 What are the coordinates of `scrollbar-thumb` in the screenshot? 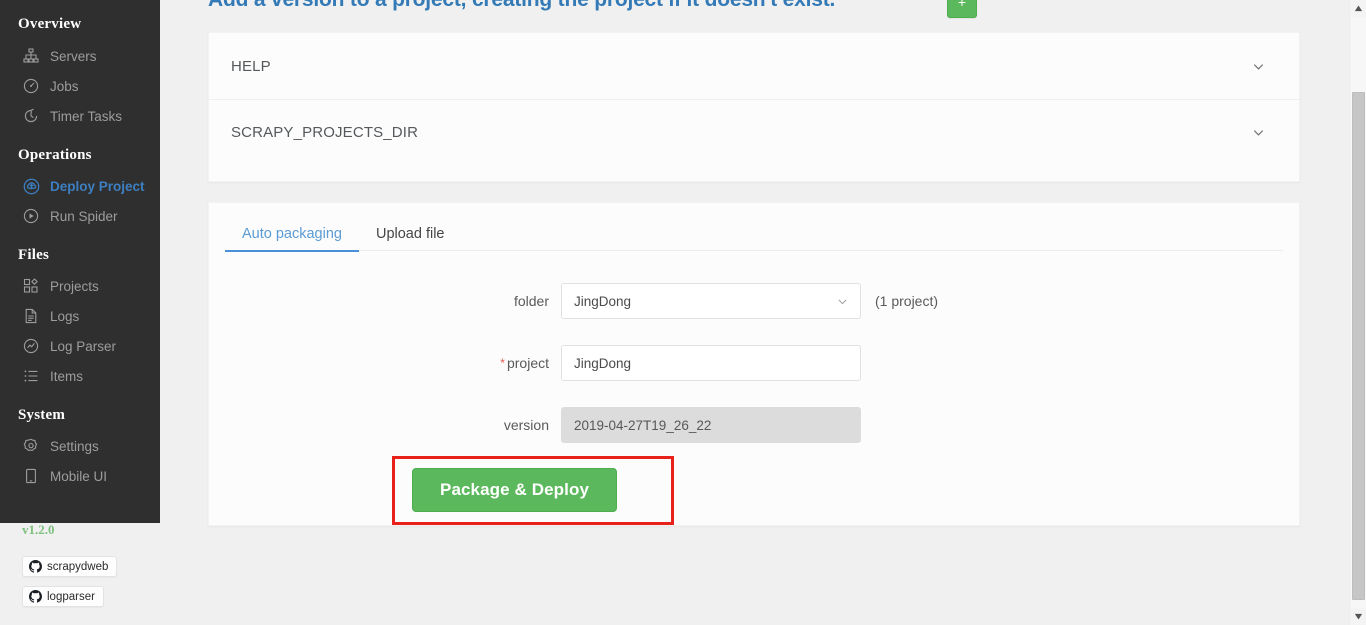 It's located at (1358, 346).